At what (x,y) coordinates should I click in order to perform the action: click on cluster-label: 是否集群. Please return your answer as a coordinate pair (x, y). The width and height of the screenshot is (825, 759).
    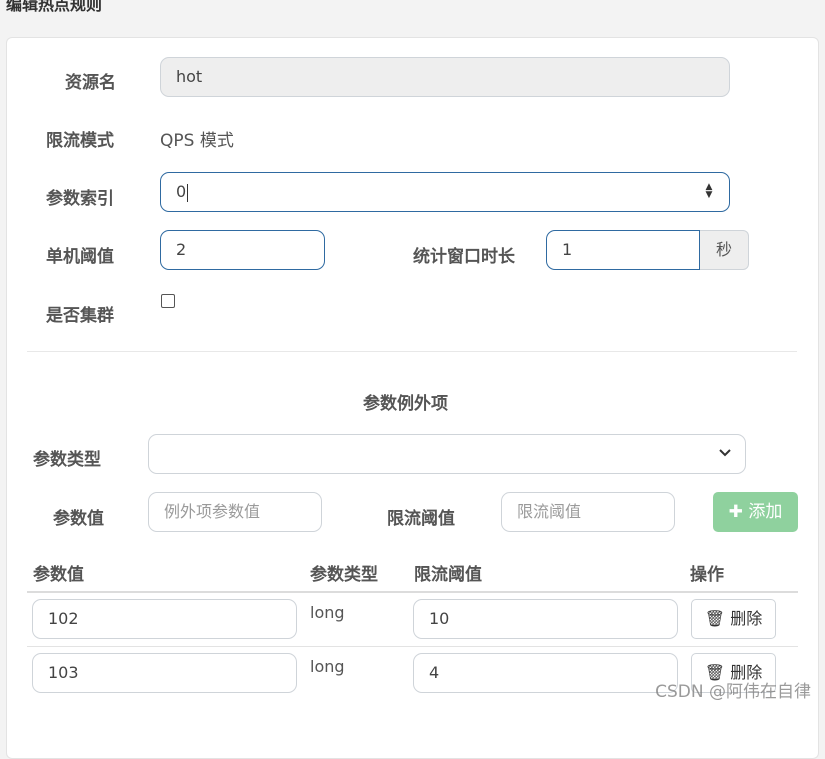
    Looking at the image, I should click on (80, 316).